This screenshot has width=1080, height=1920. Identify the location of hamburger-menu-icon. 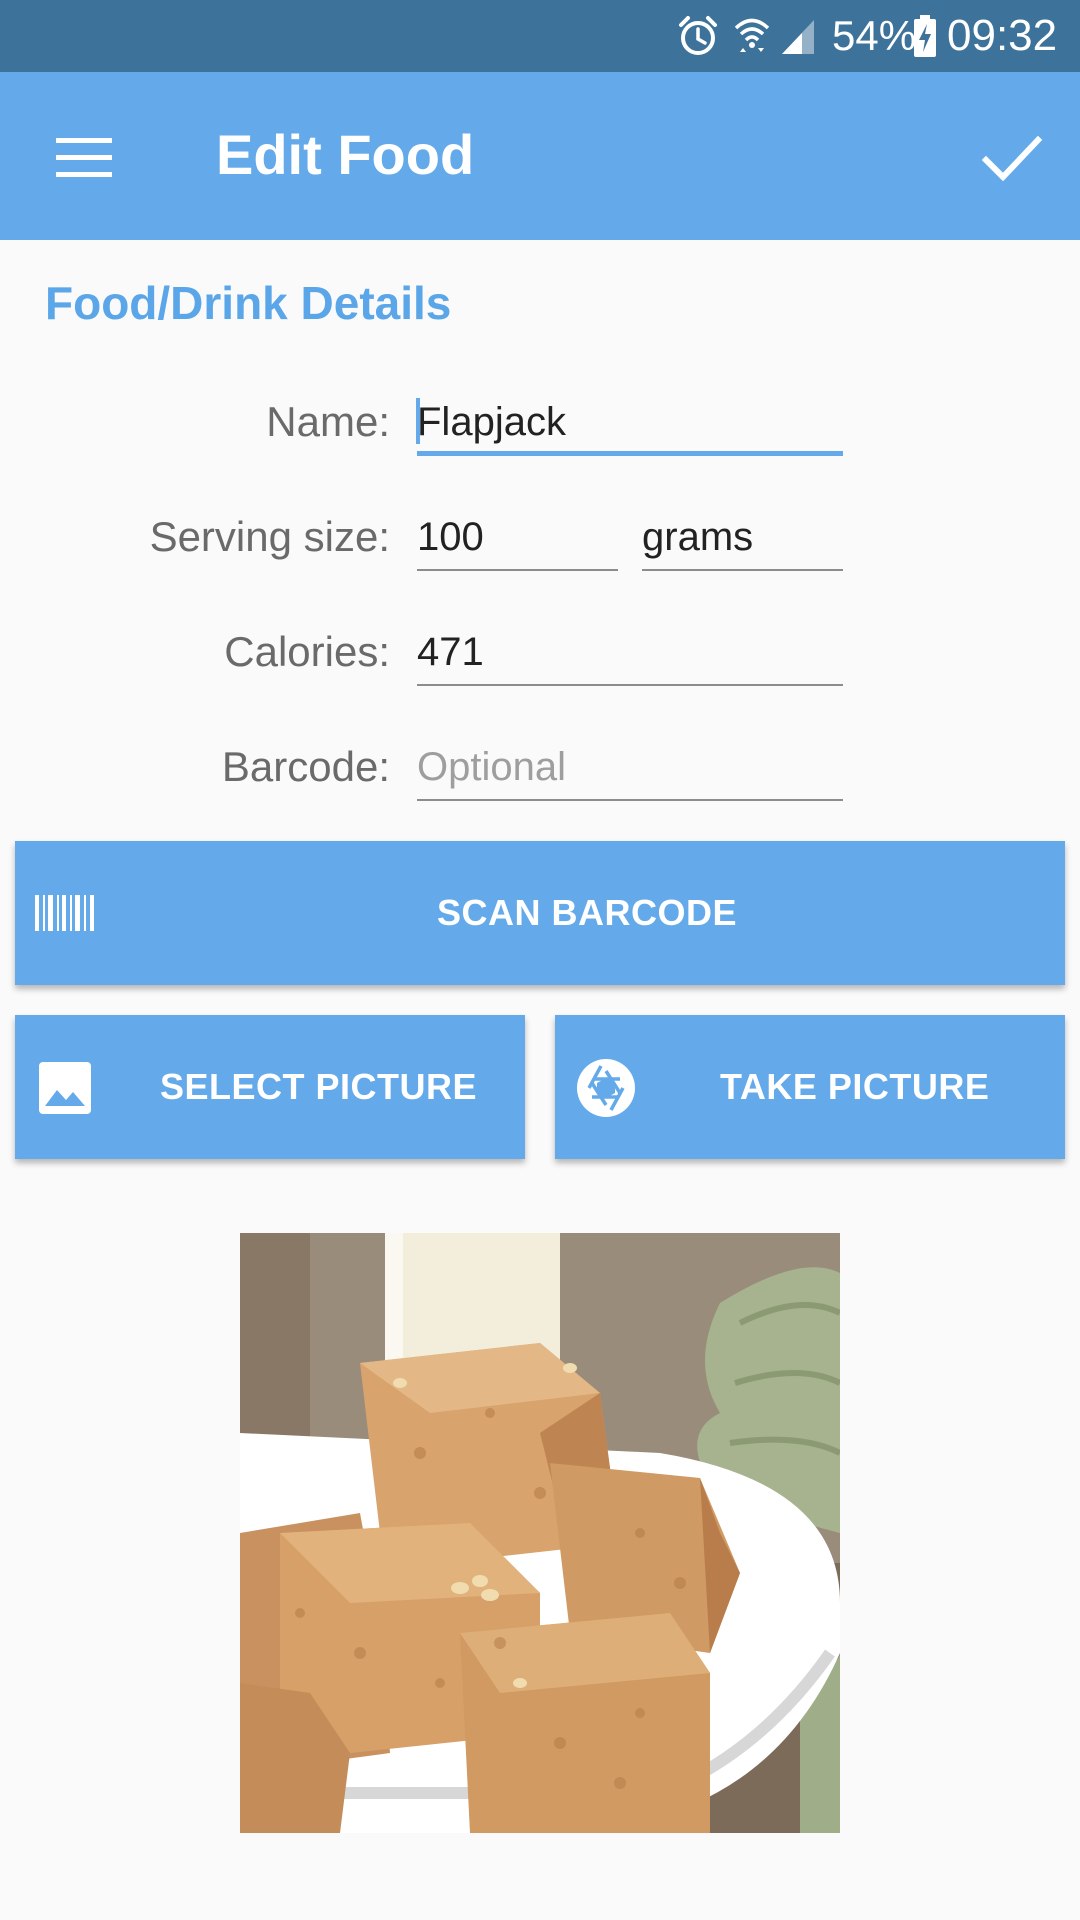
(84, 157).